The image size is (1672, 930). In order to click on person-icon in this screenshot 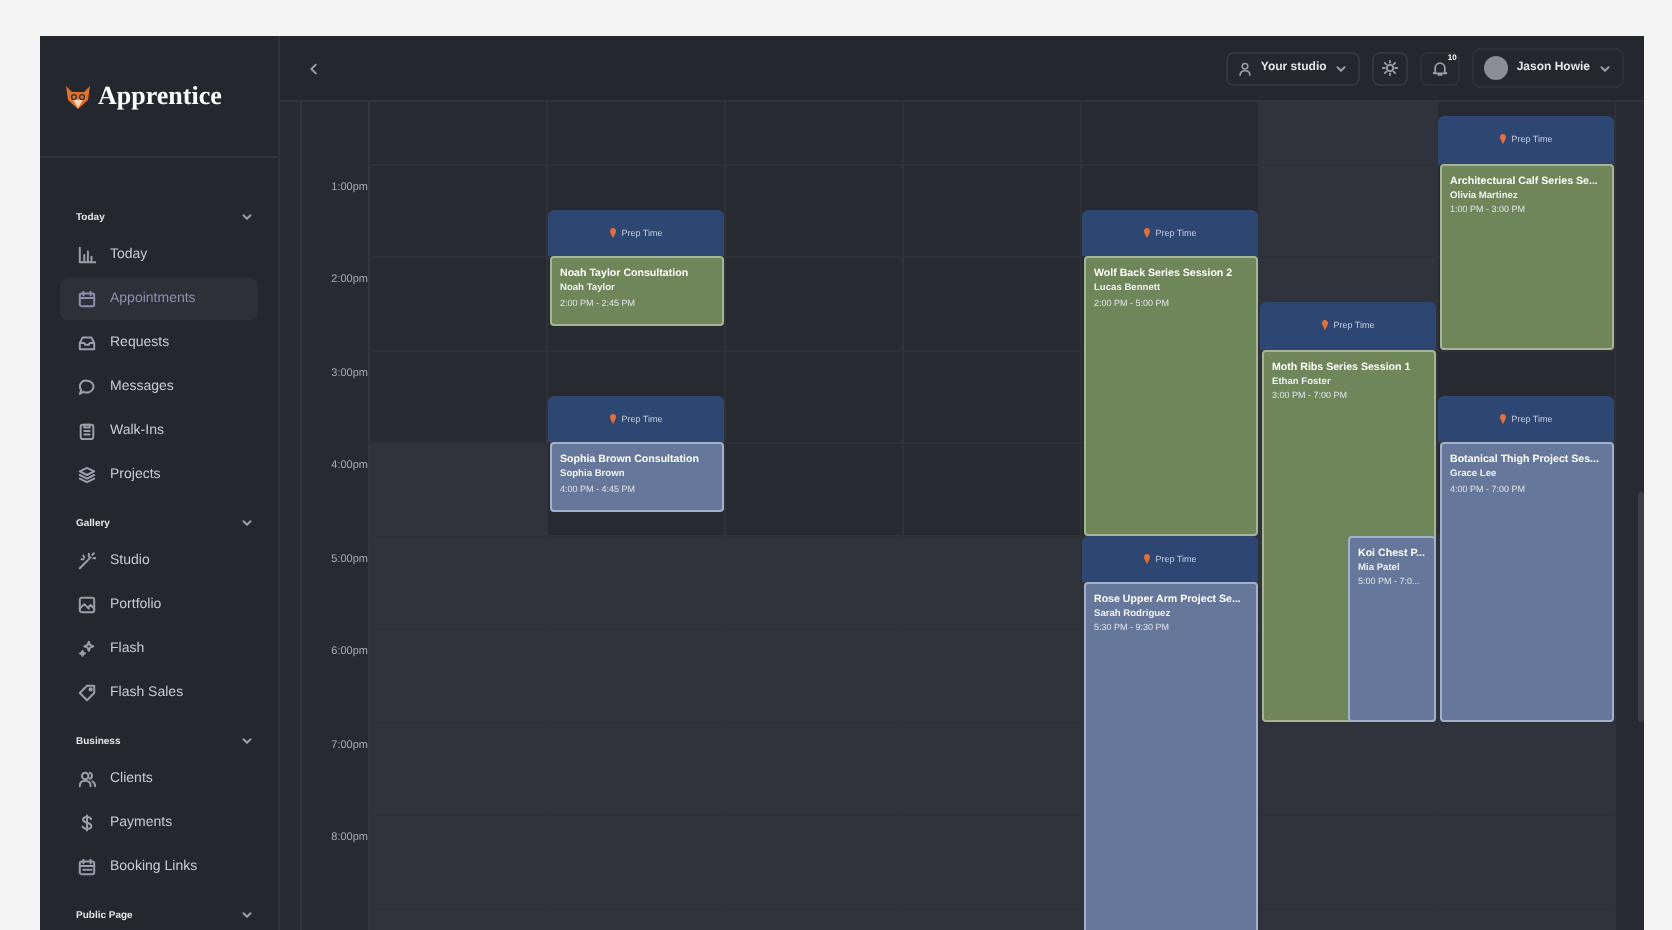, I will do `click(1245, 68)`.